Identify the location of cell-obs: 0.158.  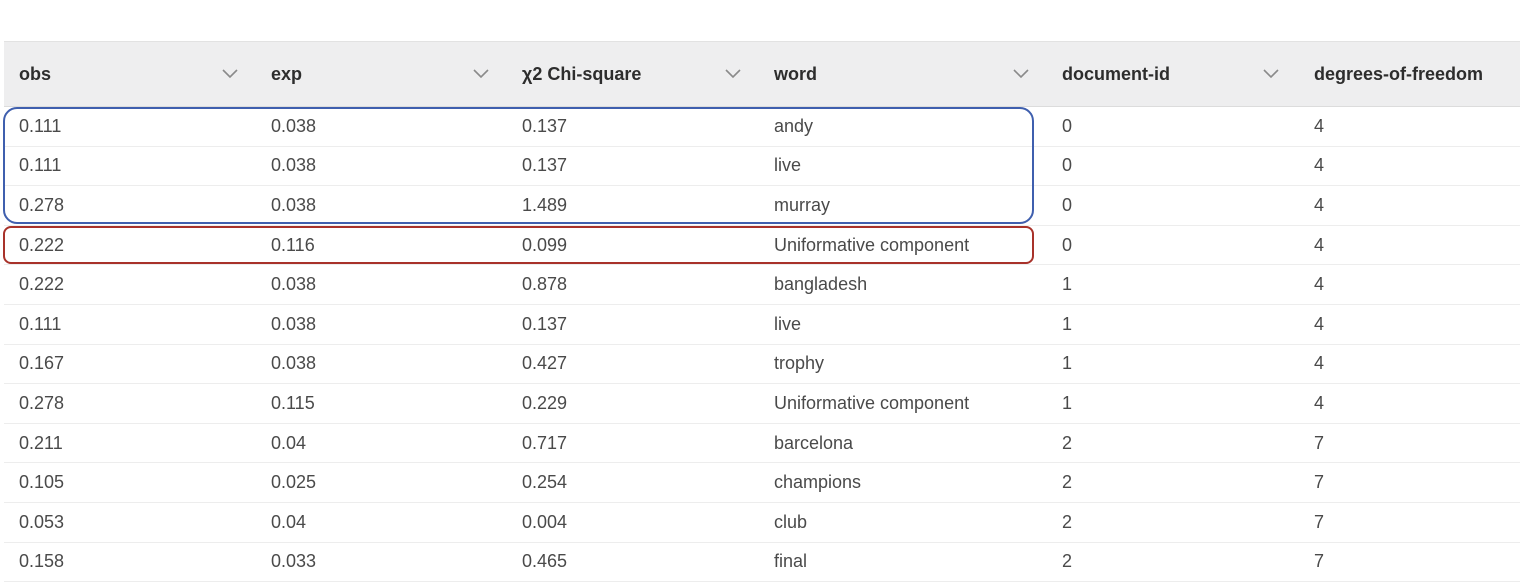
(42, 561).